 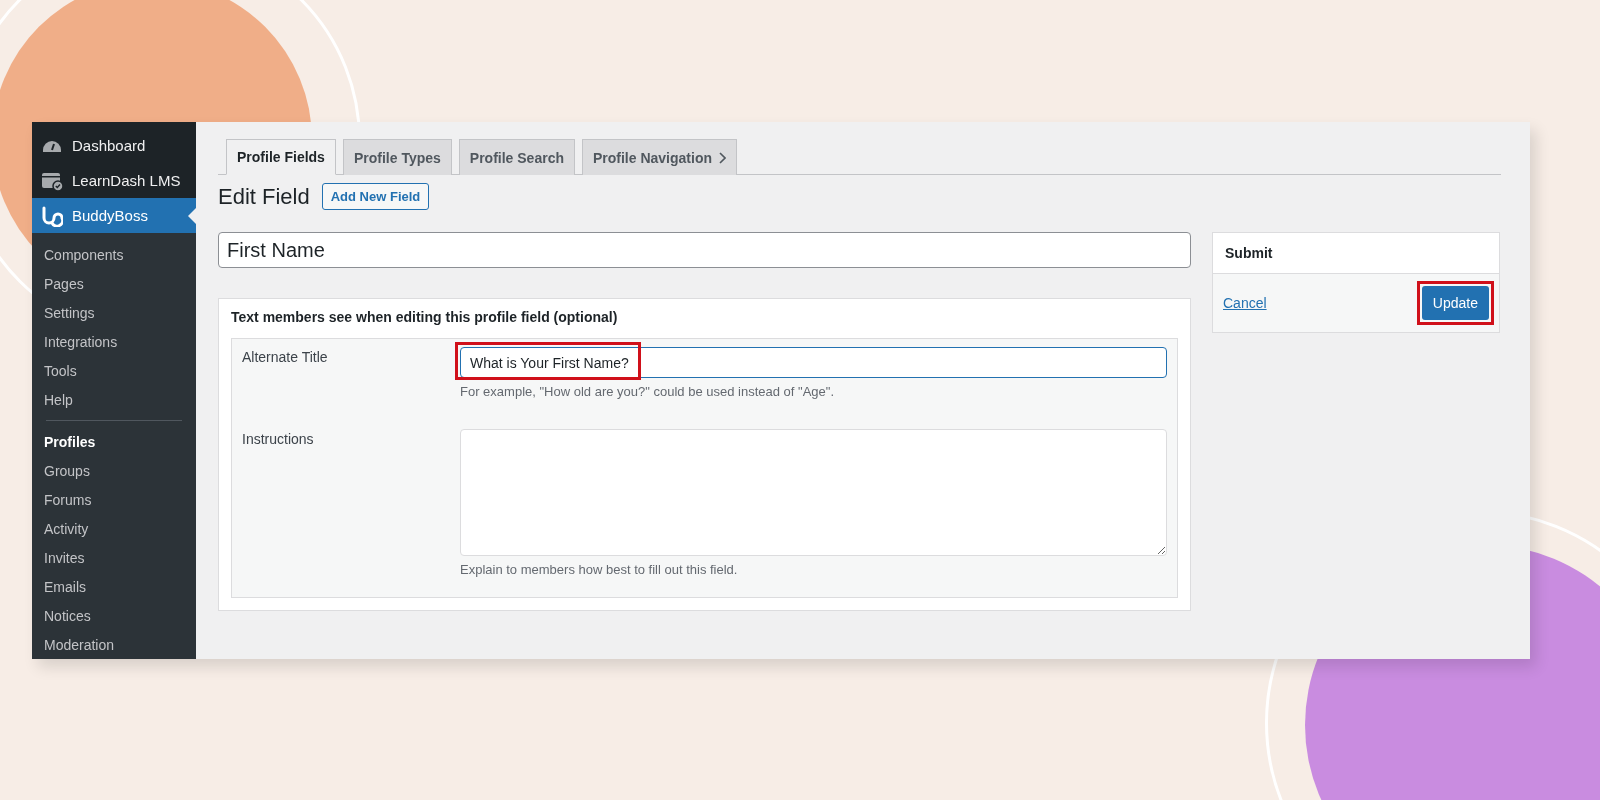 I want to click on sidebar-submenu-item: Moderation, so click(x=79, y=644).